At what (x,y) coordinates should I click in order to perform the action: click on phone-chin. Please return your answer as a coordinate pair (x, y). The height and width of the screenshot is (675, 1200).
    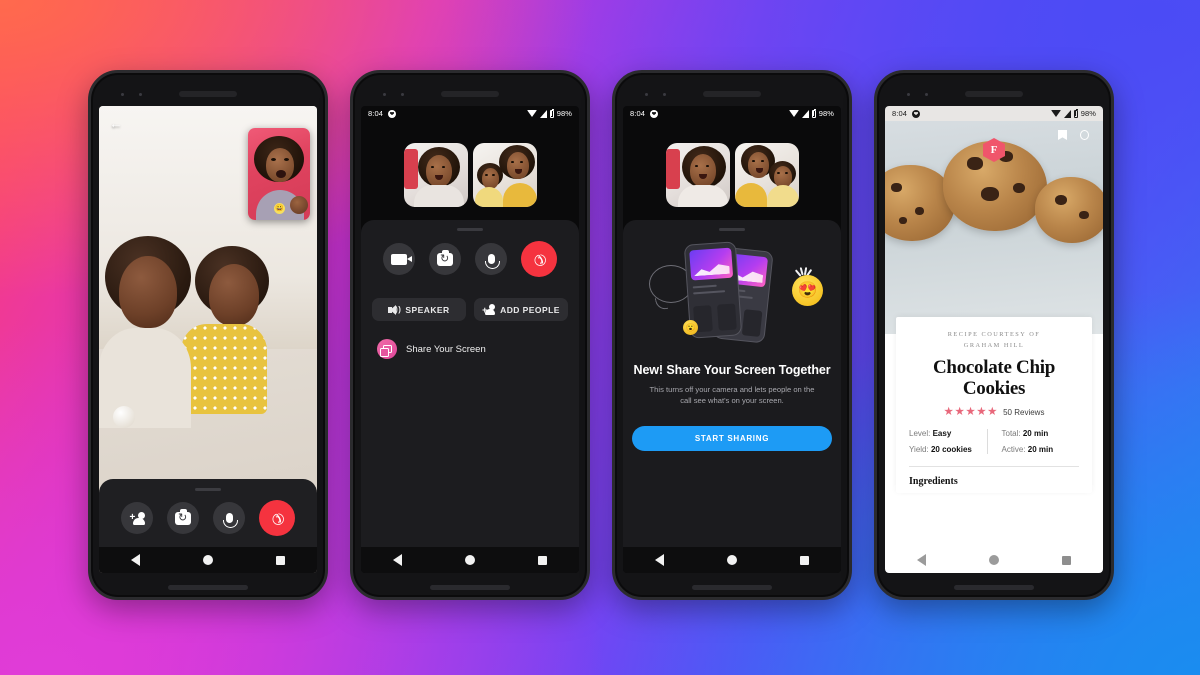
    Looking at the image, I should click on (470, 587).